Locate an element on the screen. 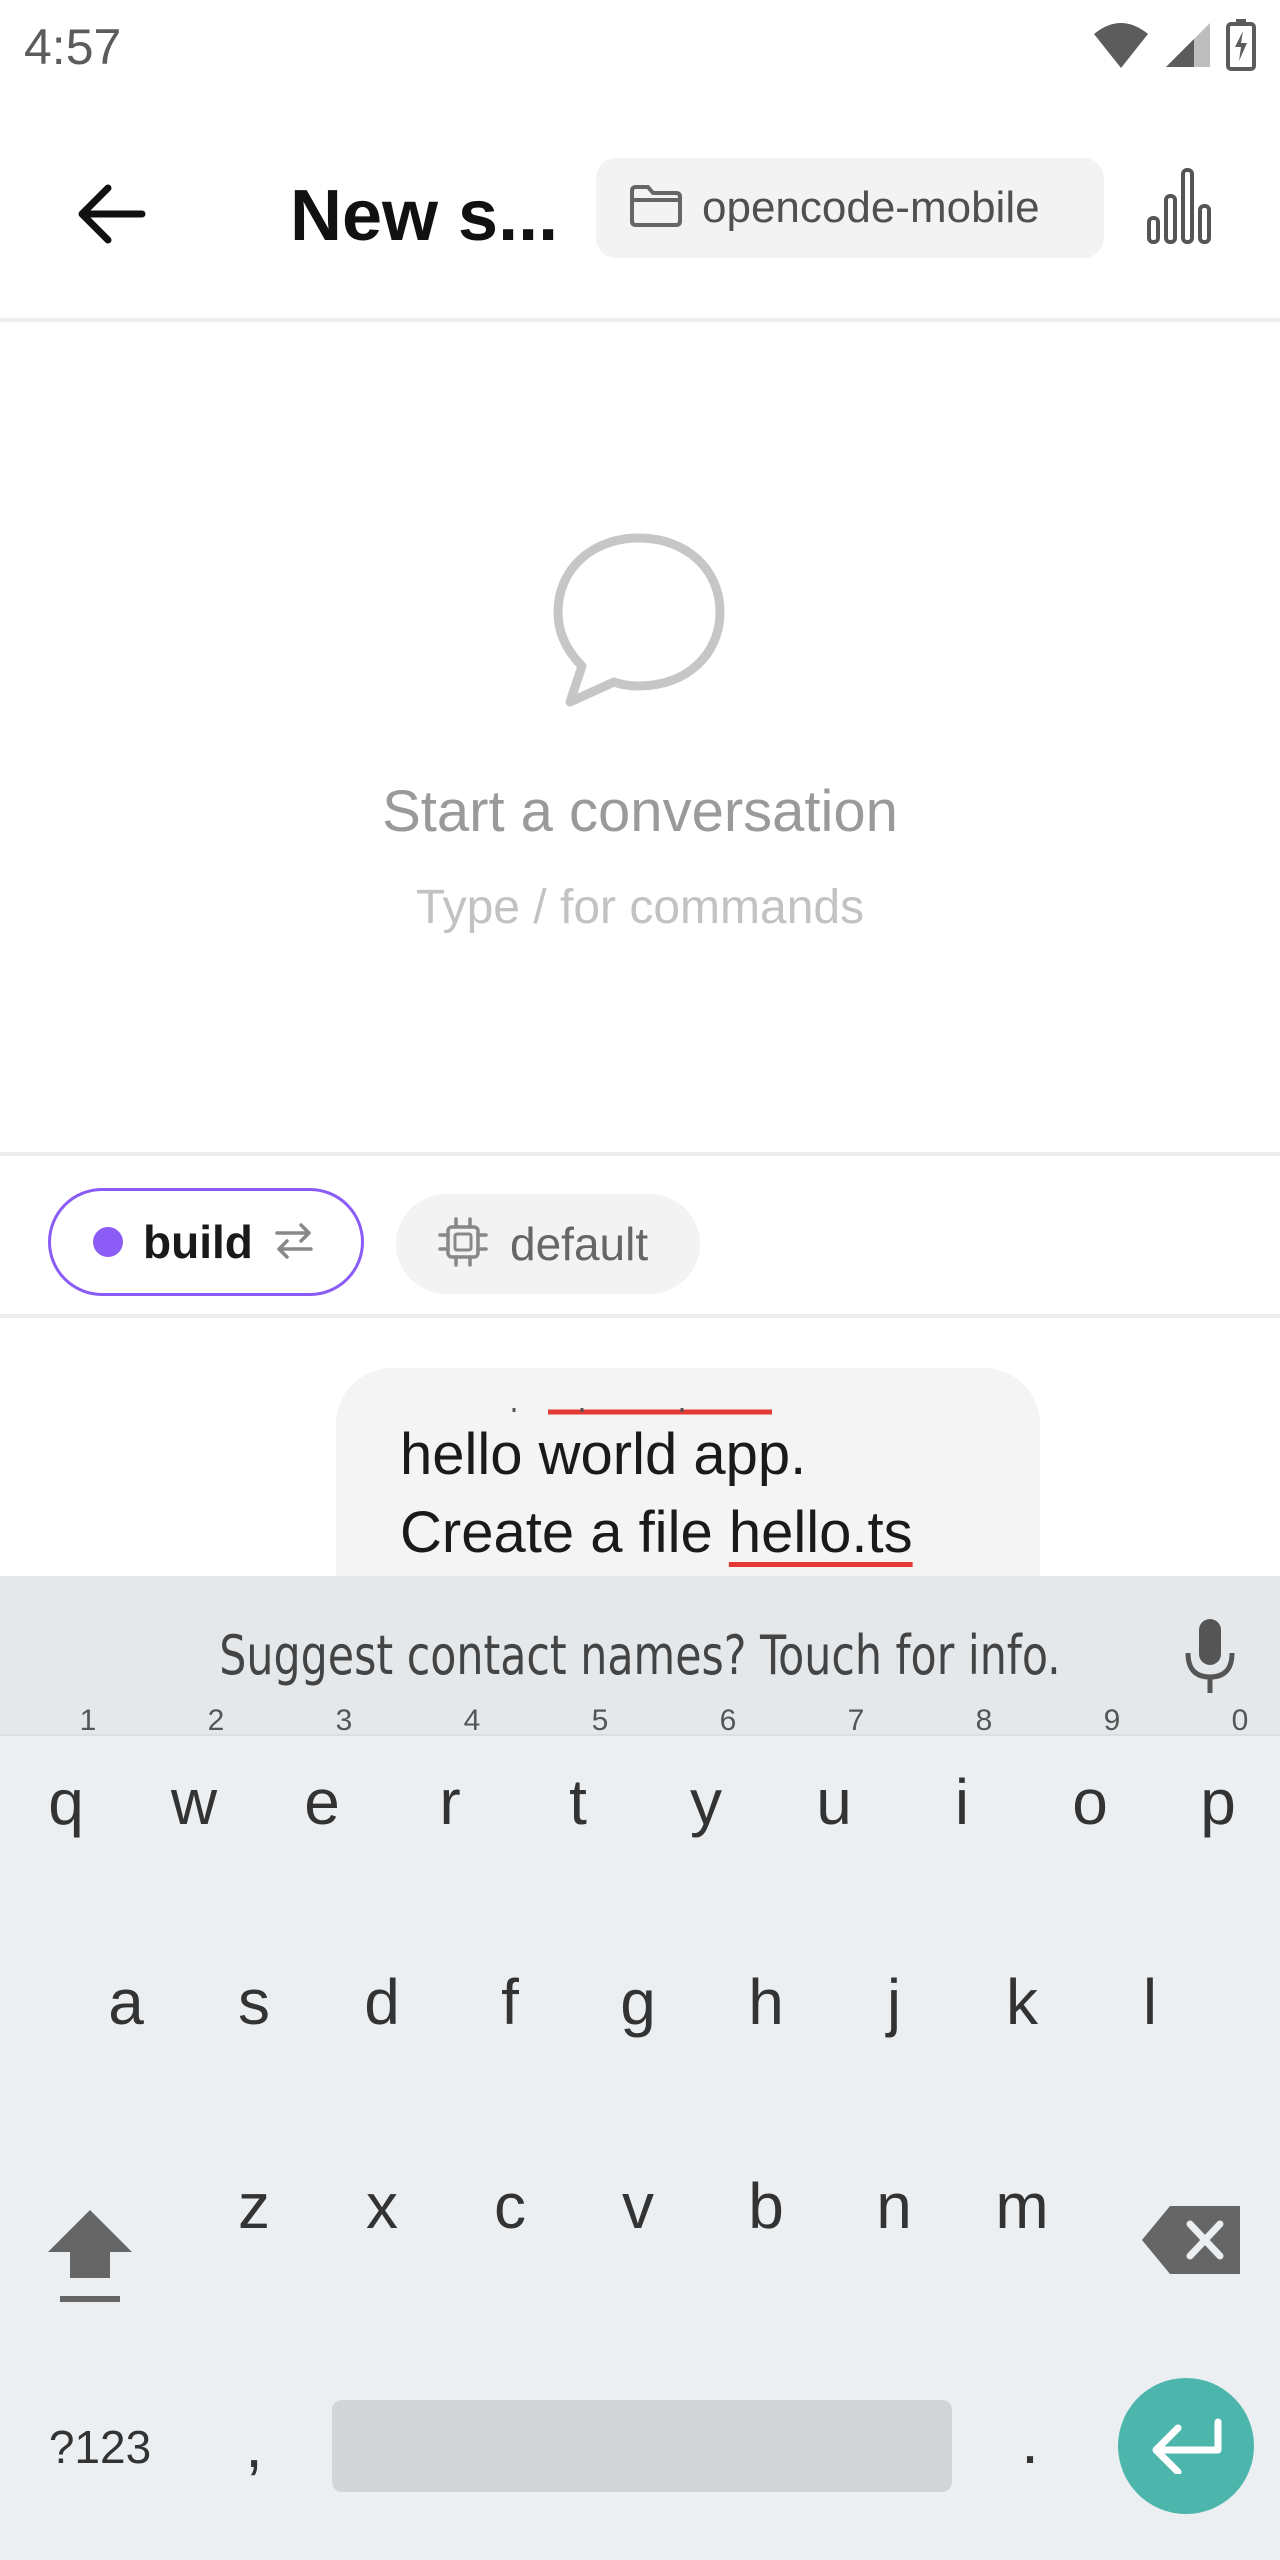  key-s: s is located at coordinates (254, 2002).